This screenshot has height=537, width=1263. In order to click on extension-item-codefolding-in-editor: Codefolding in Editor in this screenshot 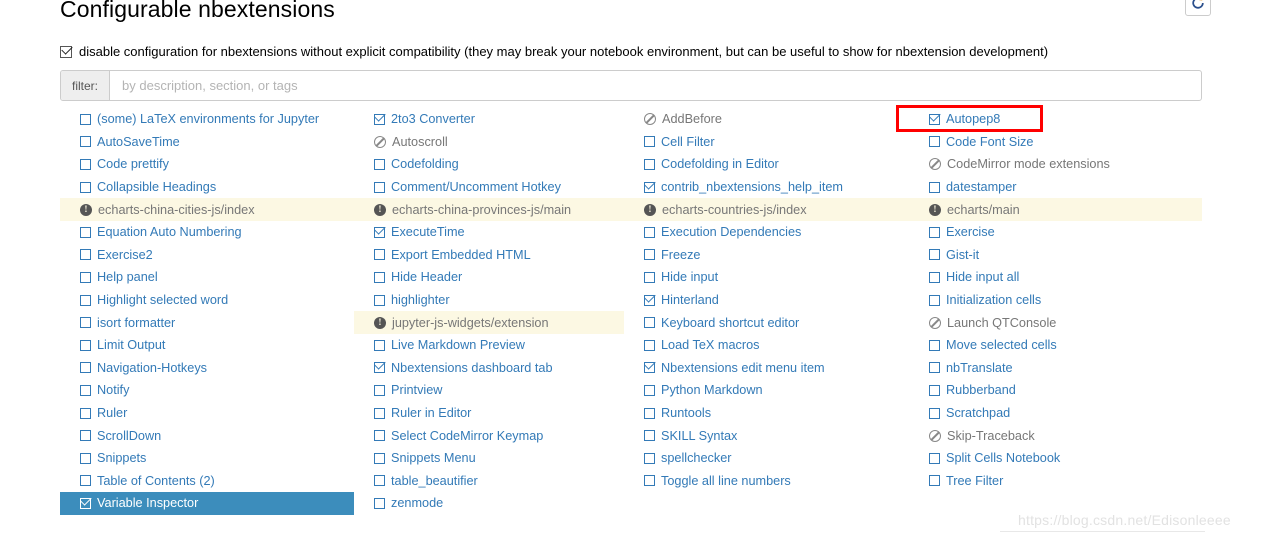, I will do `click(766, 164)`.